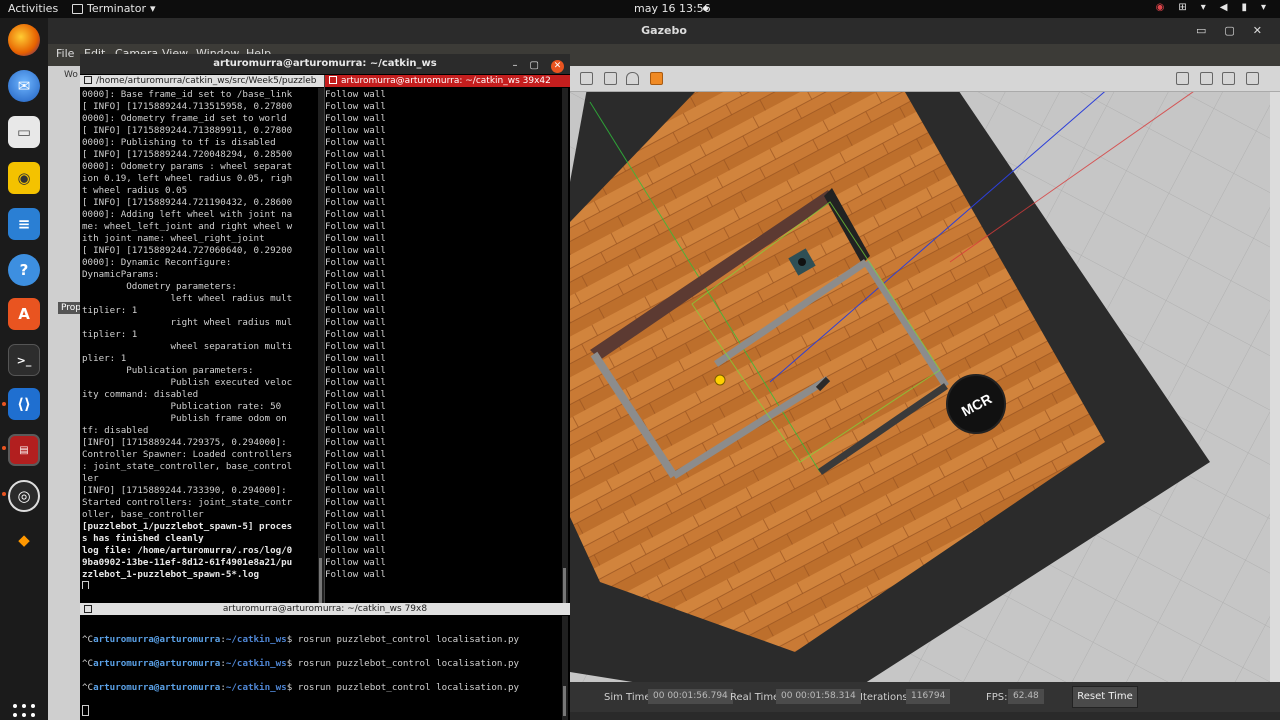 This screenshot has height=720, width=1280. Describe the element at coordinates (90, 478) in the screenshot. I see `terminal-line: ler` at that location.